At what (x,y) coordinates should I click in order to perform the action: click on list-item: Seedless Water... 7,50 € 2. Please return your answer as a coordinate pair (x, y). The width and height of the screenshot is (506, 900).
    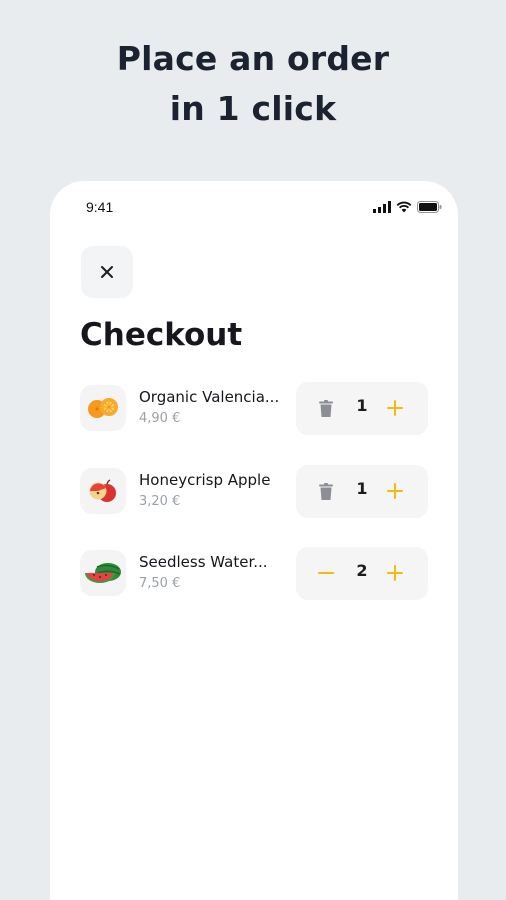
    Looking at the image, I should click on (255, 574).